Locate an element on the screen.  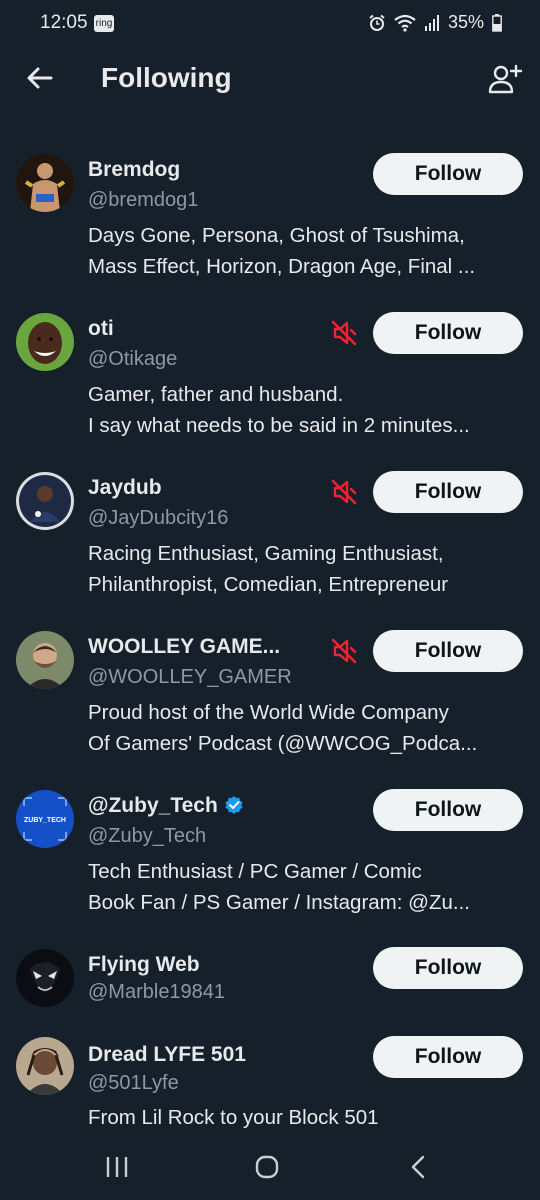
account-handle: @501Lyfe is located at coordinates (133, 1083).